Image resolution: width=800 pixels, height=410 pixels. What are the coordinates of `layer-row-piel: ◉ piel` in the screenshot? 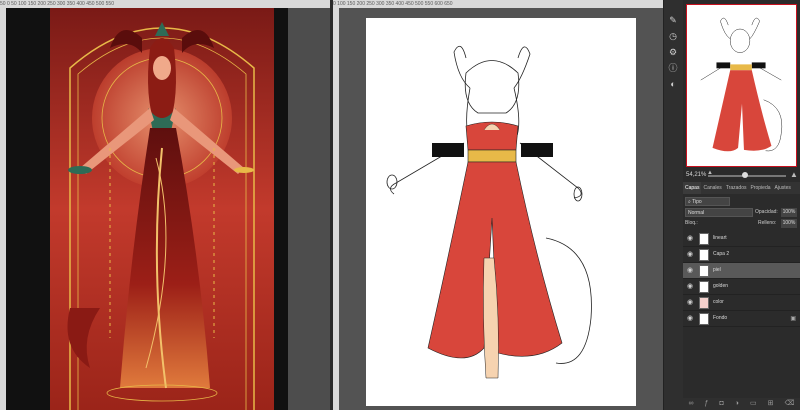 It's located at (741, 271).